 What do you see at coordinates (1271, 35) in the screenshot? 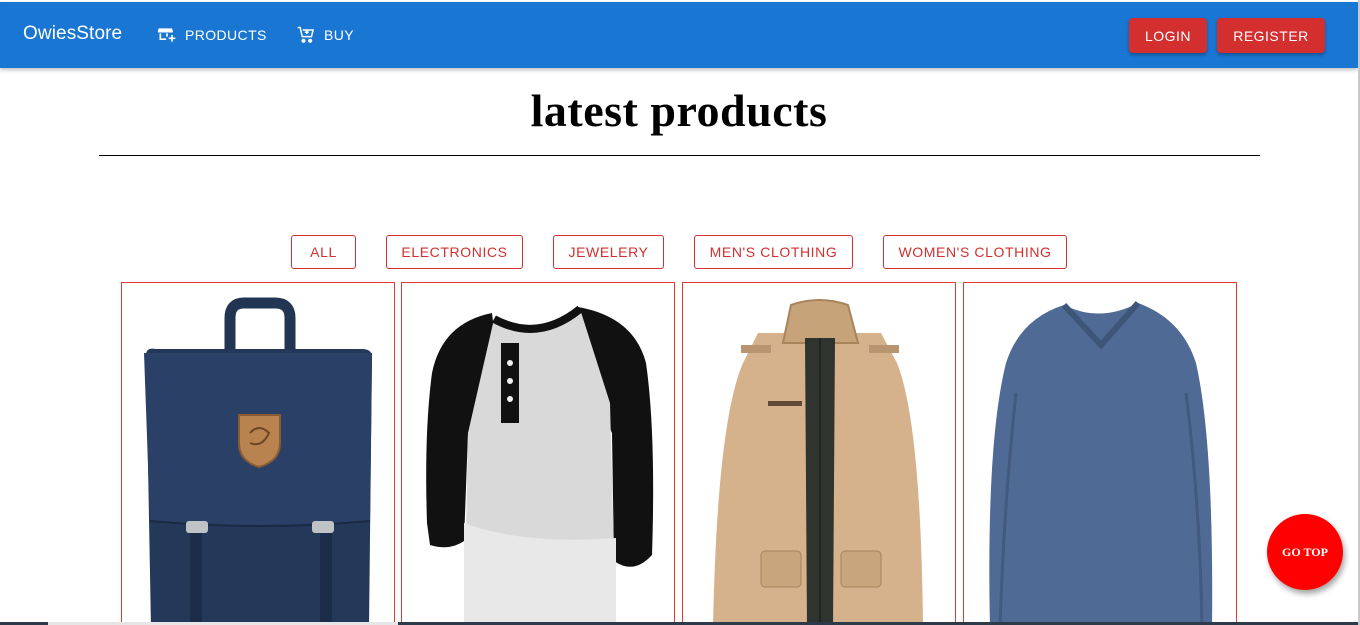
I see `register-button: REGISTER` at bounding box center [1271, 35].